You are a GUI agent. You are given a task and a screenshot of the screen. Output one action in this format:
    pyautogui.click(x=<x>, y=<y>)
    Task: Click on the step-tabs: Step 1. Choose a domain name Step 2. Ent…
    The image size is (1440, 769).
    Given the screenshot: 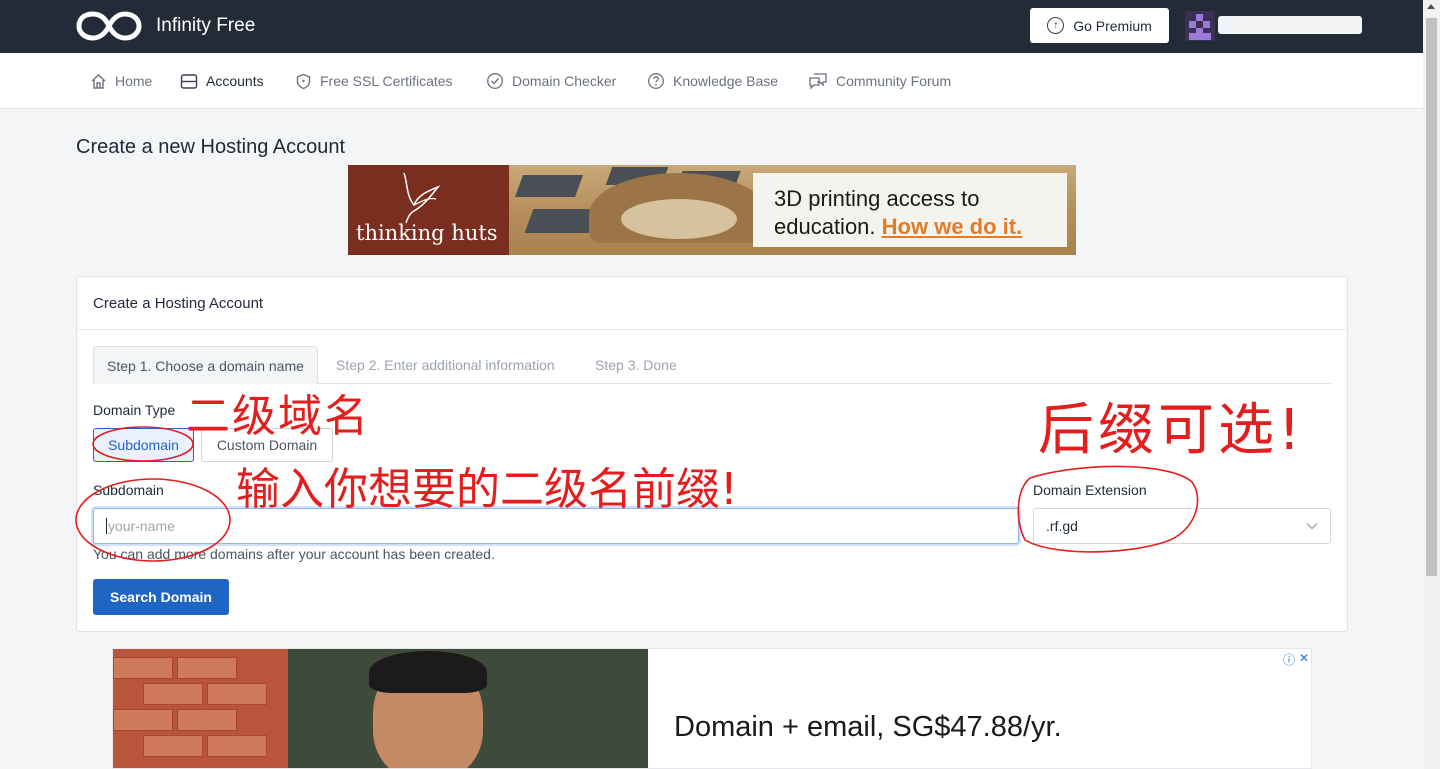 What is the action you would take?
    pyautogui.click(x=712, y=365)
    